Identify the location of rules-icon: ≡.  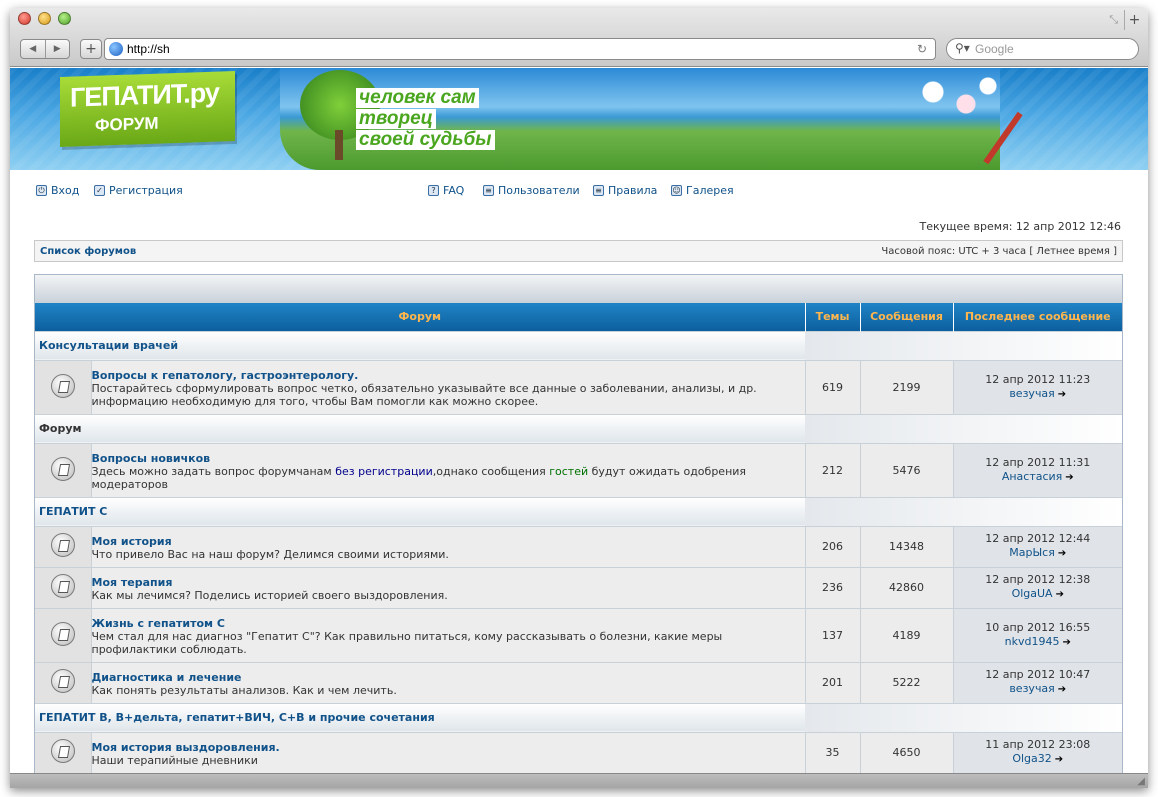
(598, 190).